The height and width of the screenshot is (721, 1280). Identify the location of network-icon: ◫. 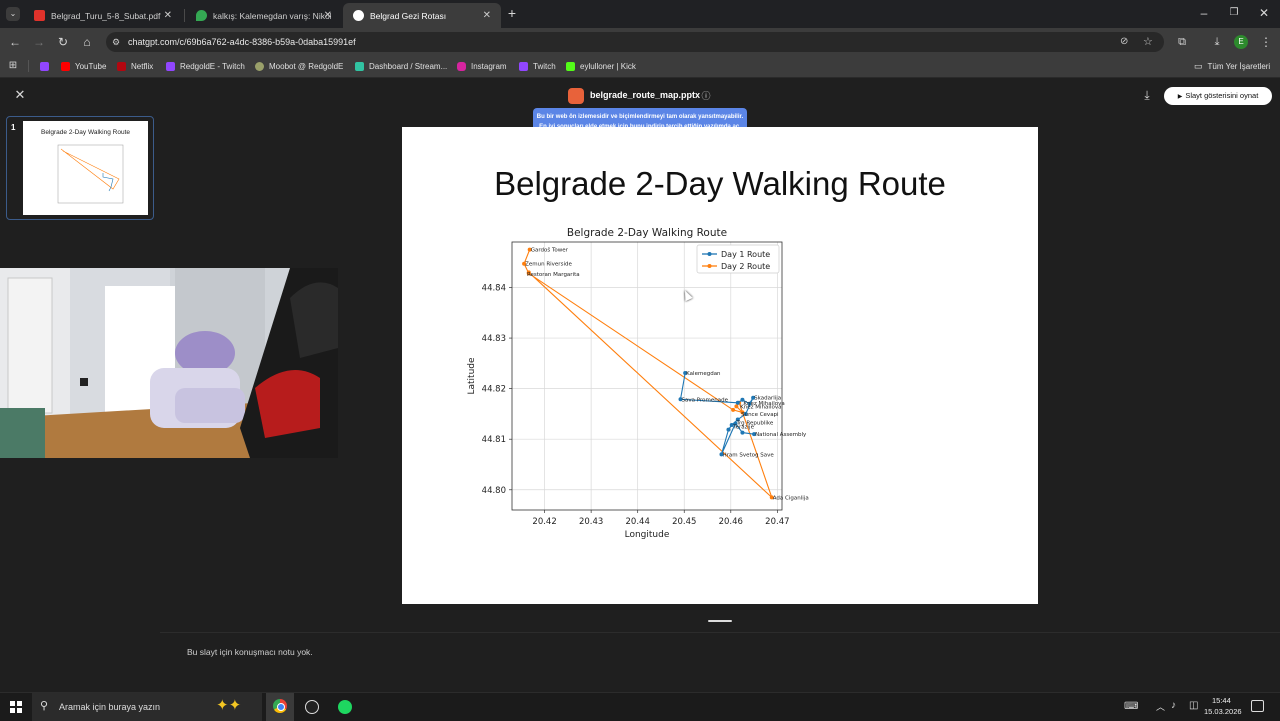
(1193, 705).